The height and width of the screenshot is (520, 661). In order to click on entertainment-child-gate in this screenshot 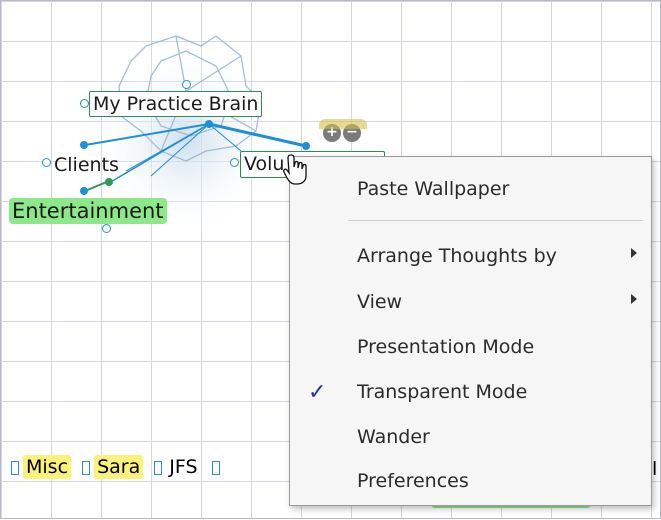, I will do `click(106, 228)`.